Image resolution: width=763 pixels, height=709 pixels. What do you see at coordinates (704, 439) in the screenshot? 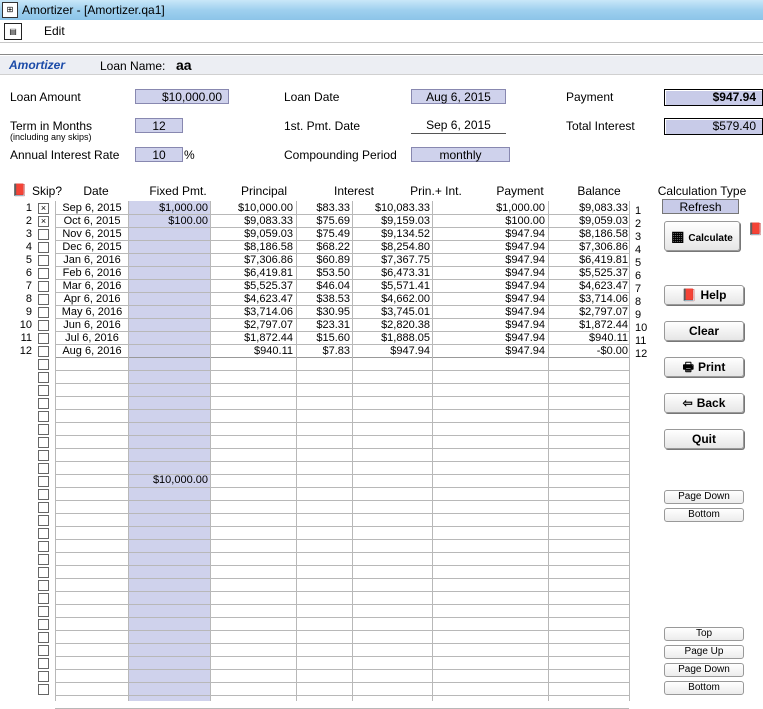
I see `quit-button: Quit` at bounding box center [704, 439].